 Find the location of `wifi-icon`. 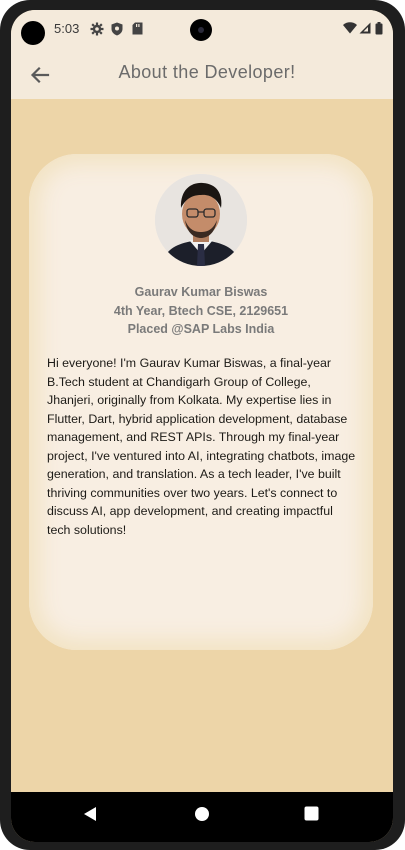

wifi-icon is located at coordinates (350, 28).